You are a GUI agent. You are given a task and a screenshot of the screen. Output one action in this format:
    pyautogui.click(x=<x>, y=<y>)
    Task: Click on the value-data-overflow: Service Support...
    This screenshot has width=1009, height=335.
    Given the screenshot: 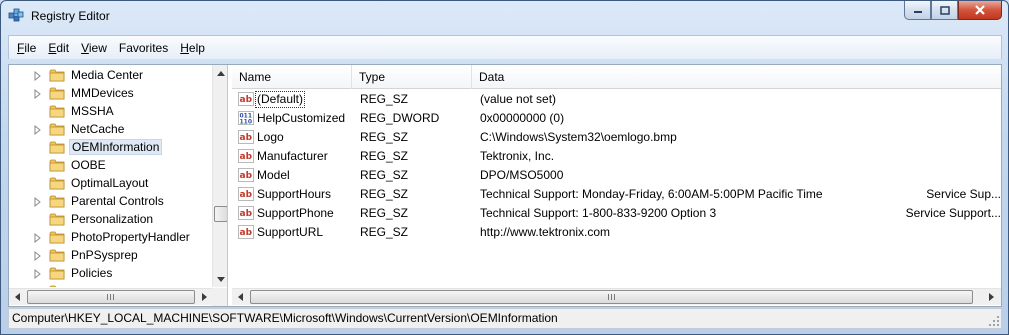 What is the action you would take?
    pyautogui.click(x=953, y=213)
    